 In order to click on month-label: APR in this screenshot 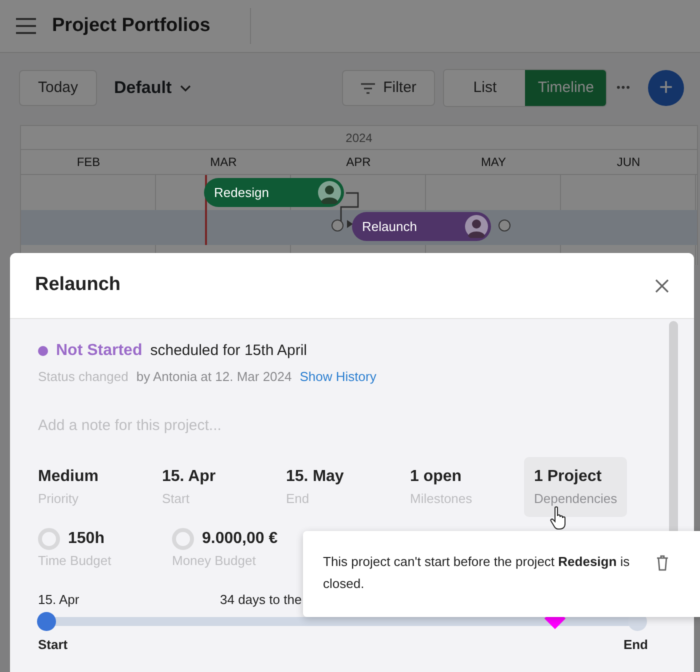, I will do `click(358, 162)`.